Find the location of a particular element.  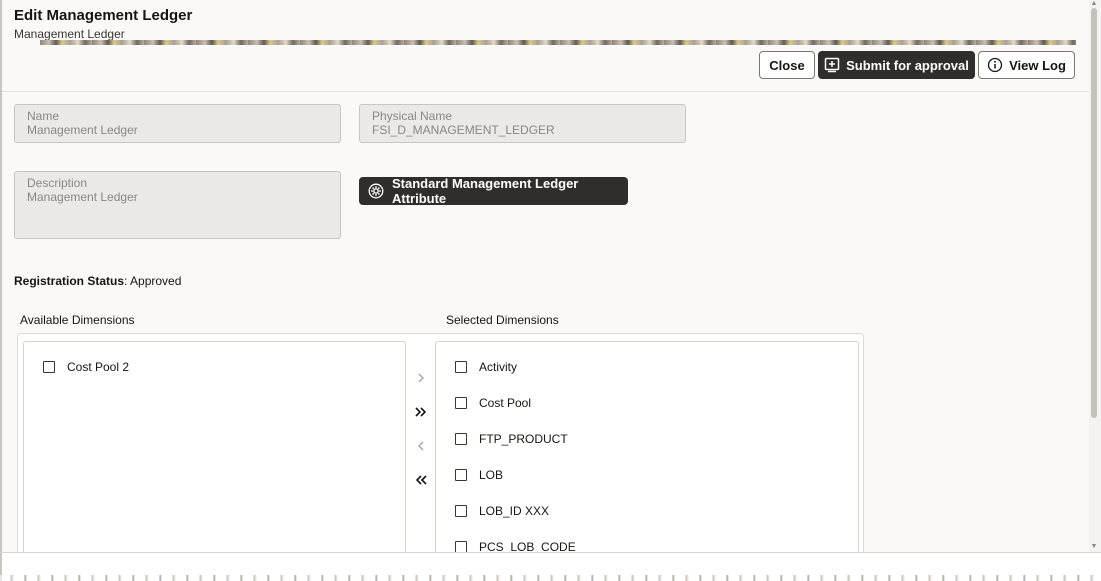

list-item-label: FTP_PRODUCT is located at coordinates (523, 439).